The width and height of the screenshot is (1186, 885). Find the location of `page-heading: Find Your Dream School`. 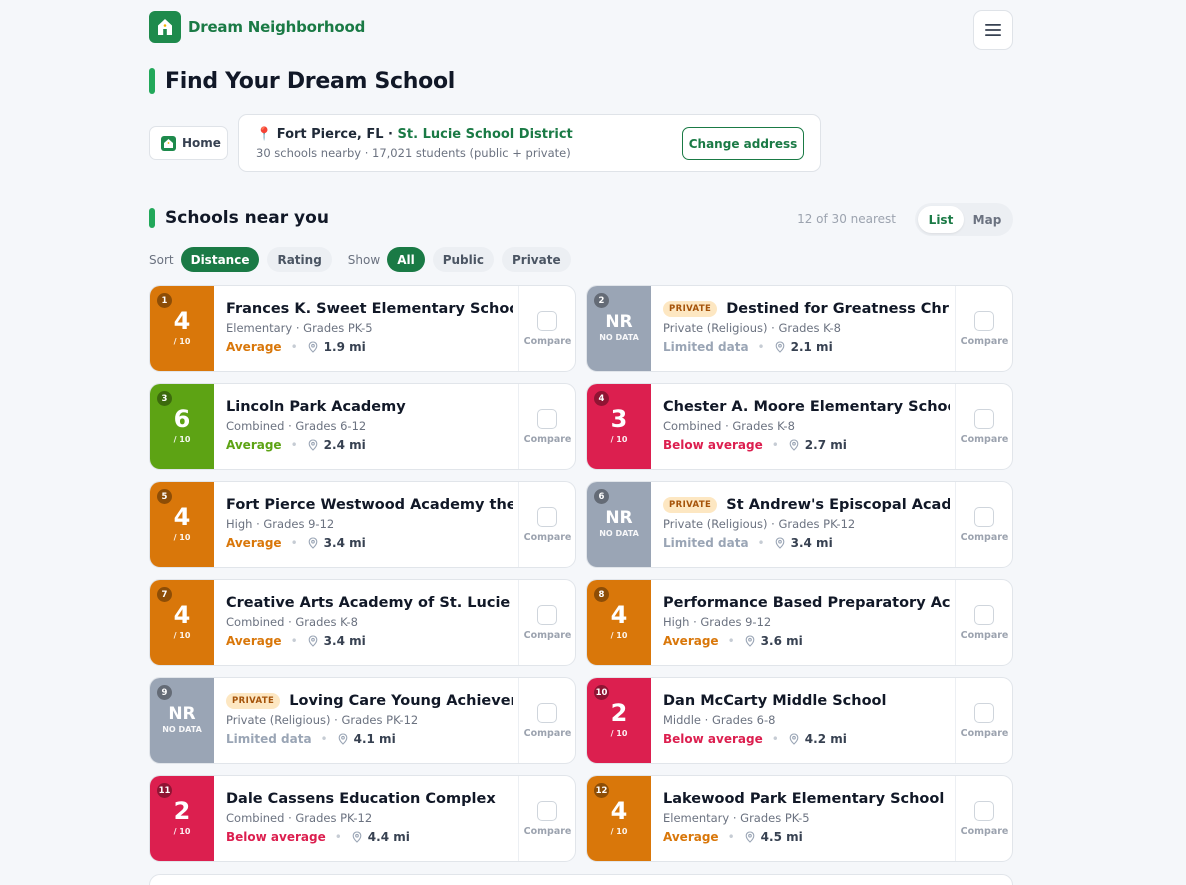

page-heading: Find Your Dream School is located at coordinates (310, 81).